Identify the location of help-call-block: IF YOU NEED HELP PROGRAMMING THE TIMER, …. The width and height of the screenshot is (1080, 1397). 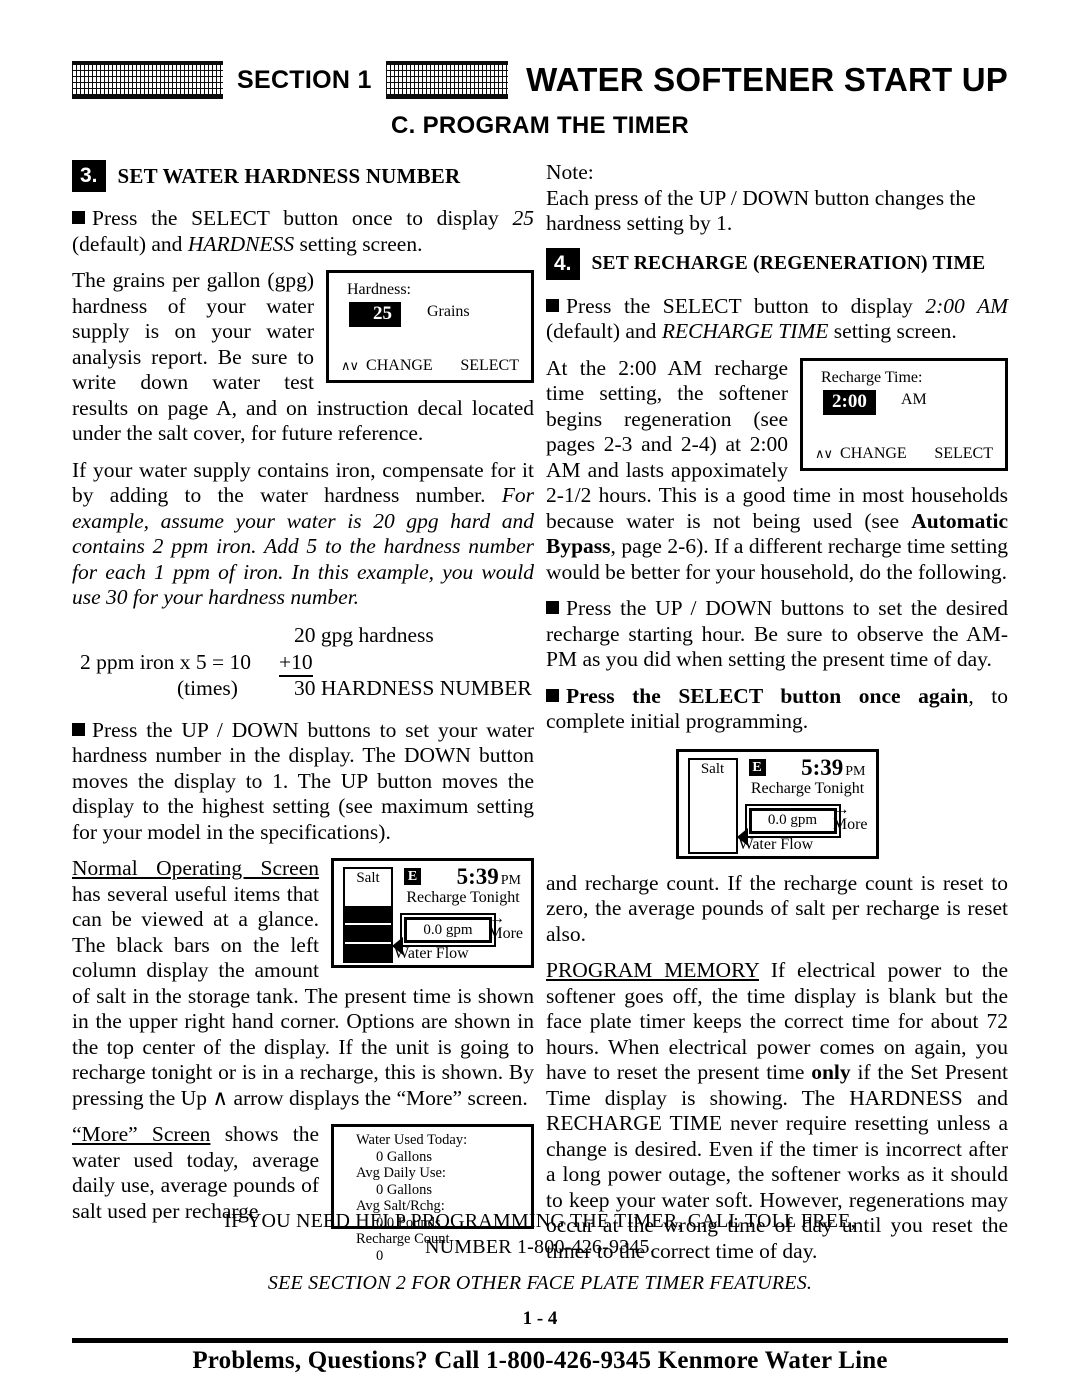
(540, 1234).